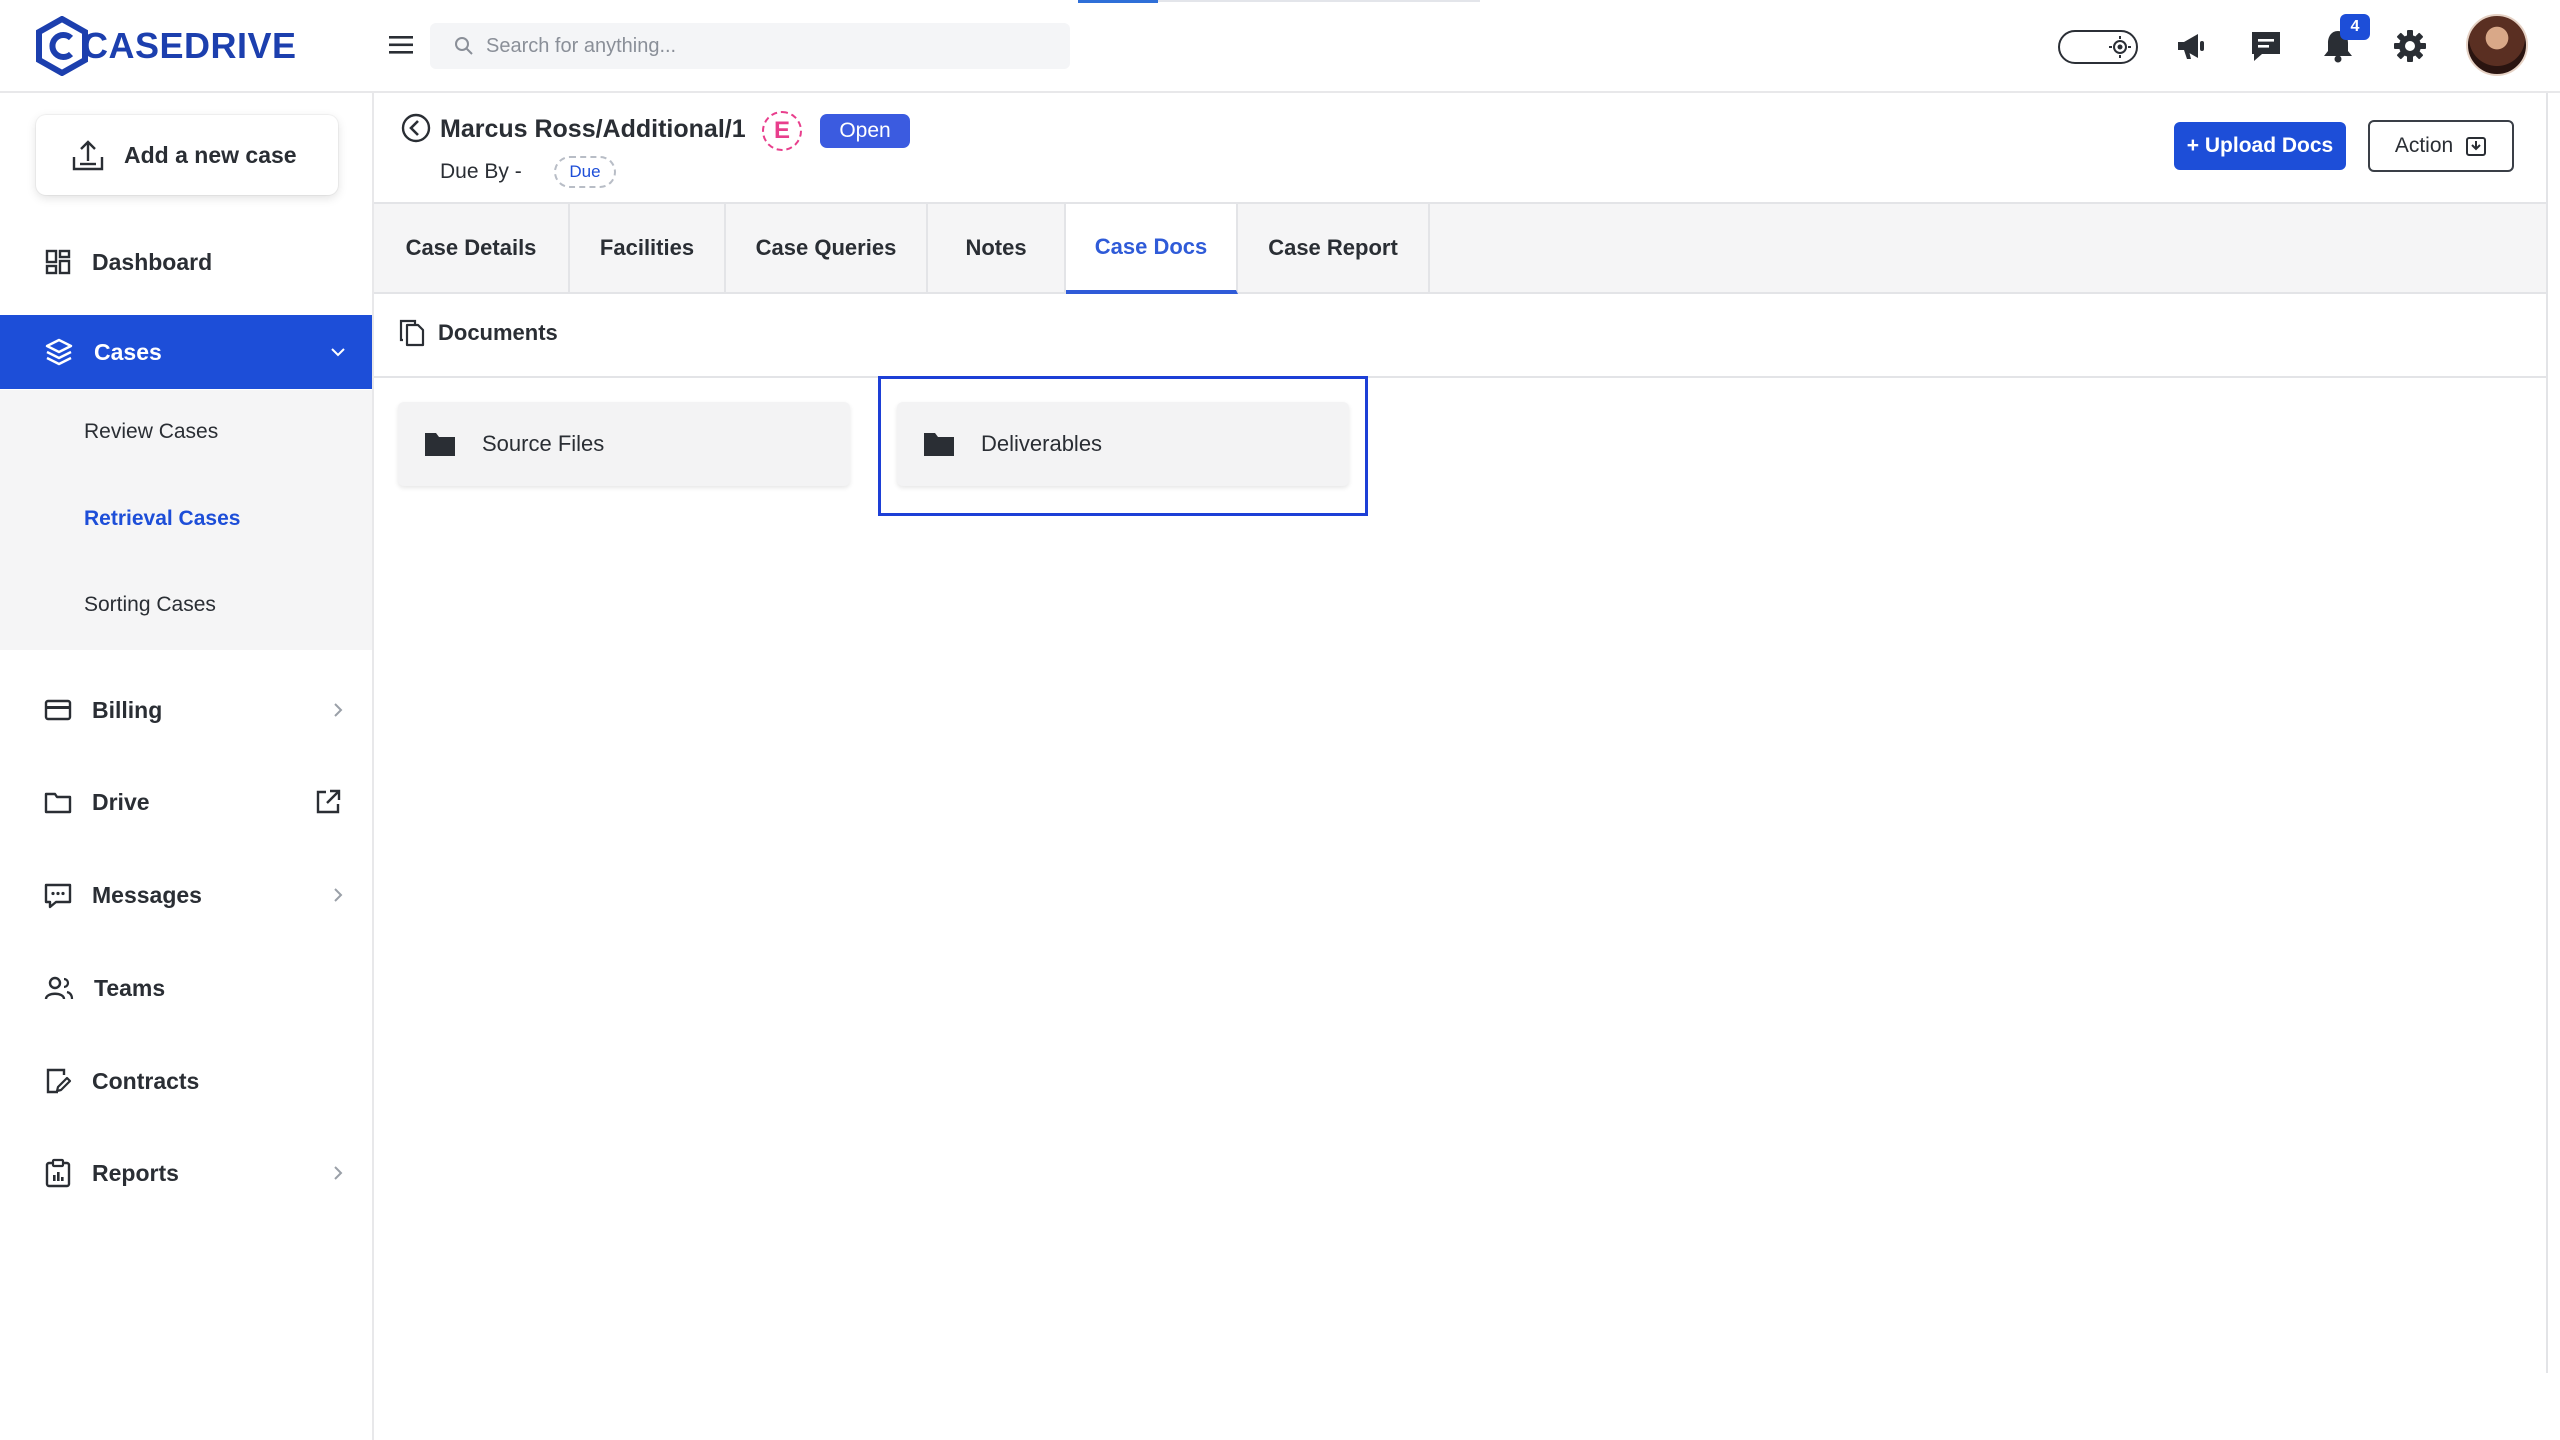 The height and width of the screenshot is (1440, 2560). Describe the element at coordinates (1319, 1) in the screenshot. I see `loading-track` at that location.